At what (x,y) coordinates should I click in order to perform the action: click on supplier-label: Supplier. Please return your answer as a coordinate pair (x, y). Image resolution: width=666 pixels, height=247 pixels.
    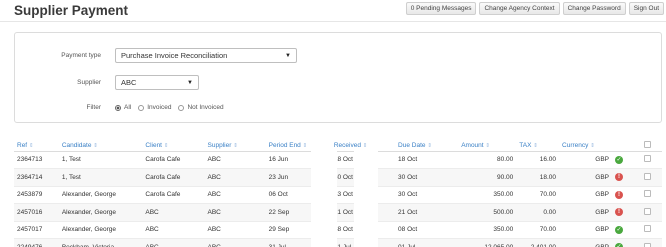
    Looking at the image, I should click on (89, 82).